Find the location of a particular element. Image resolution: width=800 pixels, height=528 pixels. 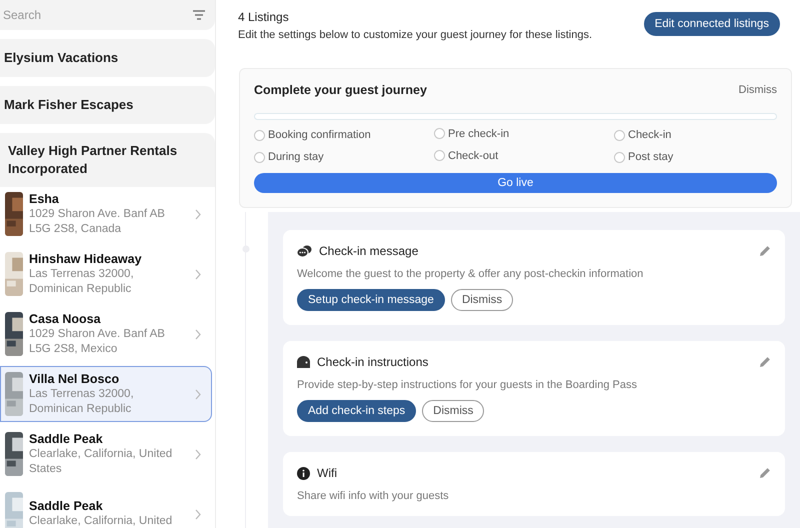

listing-item: Esha 1029 Sharon Ave. Banf AB L5G 2S8, Canada is located at coordinates (106, 214).